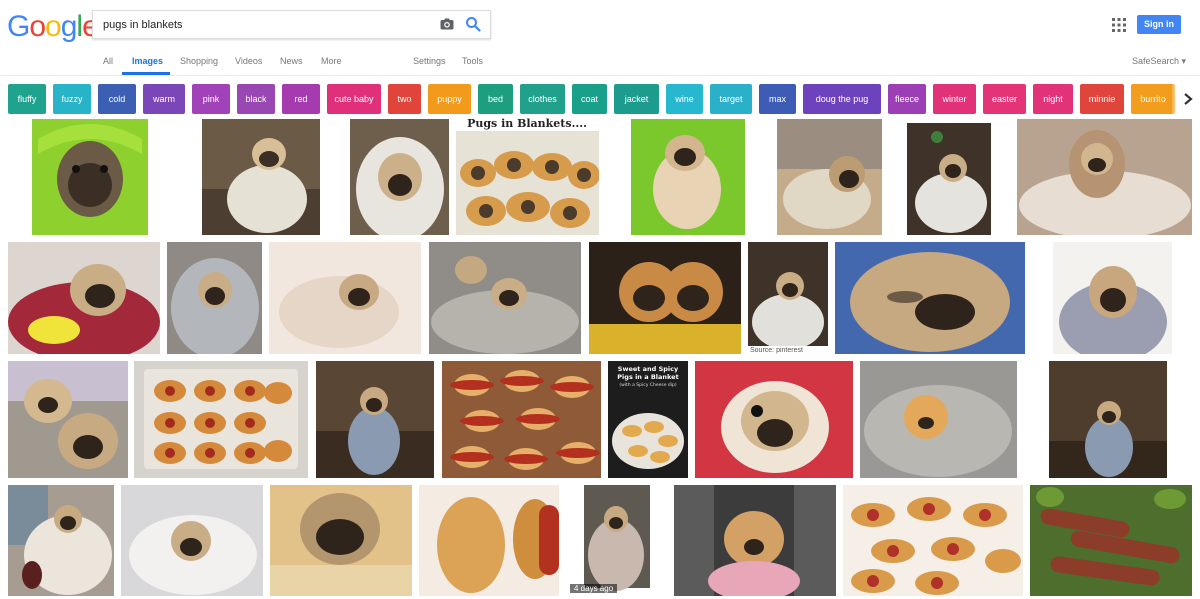 This screenshot has height=599, width=1200. What do you see at coordinates (72, 99) in the screenshot?
I see `chip-fuzzy: fuzzy` at bounding box center [72, 99].